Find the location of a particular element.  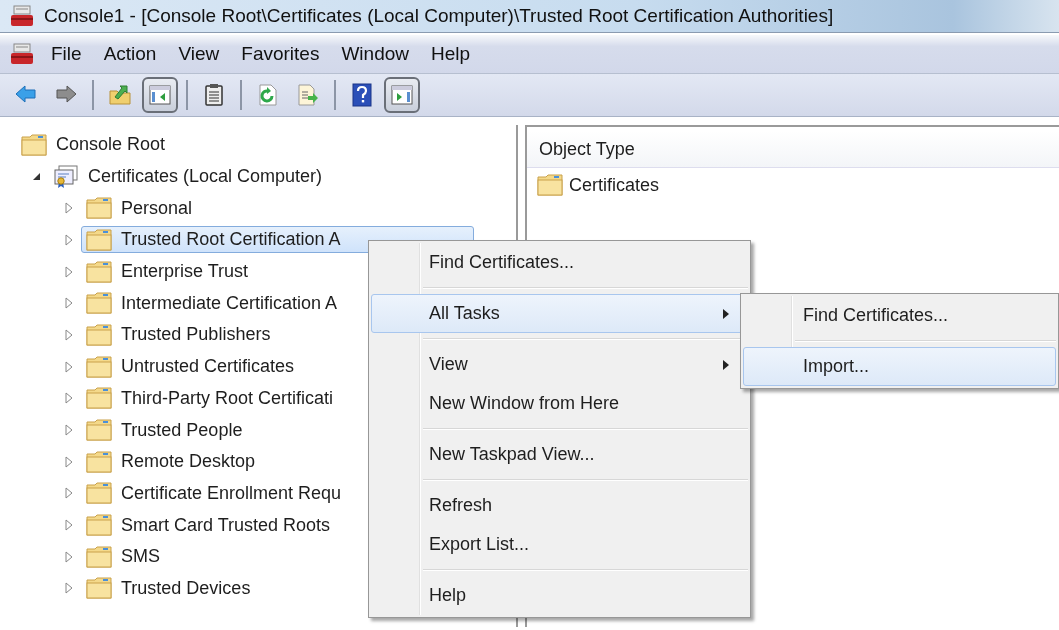

export-list-icon is located at coordinates (308, 95).